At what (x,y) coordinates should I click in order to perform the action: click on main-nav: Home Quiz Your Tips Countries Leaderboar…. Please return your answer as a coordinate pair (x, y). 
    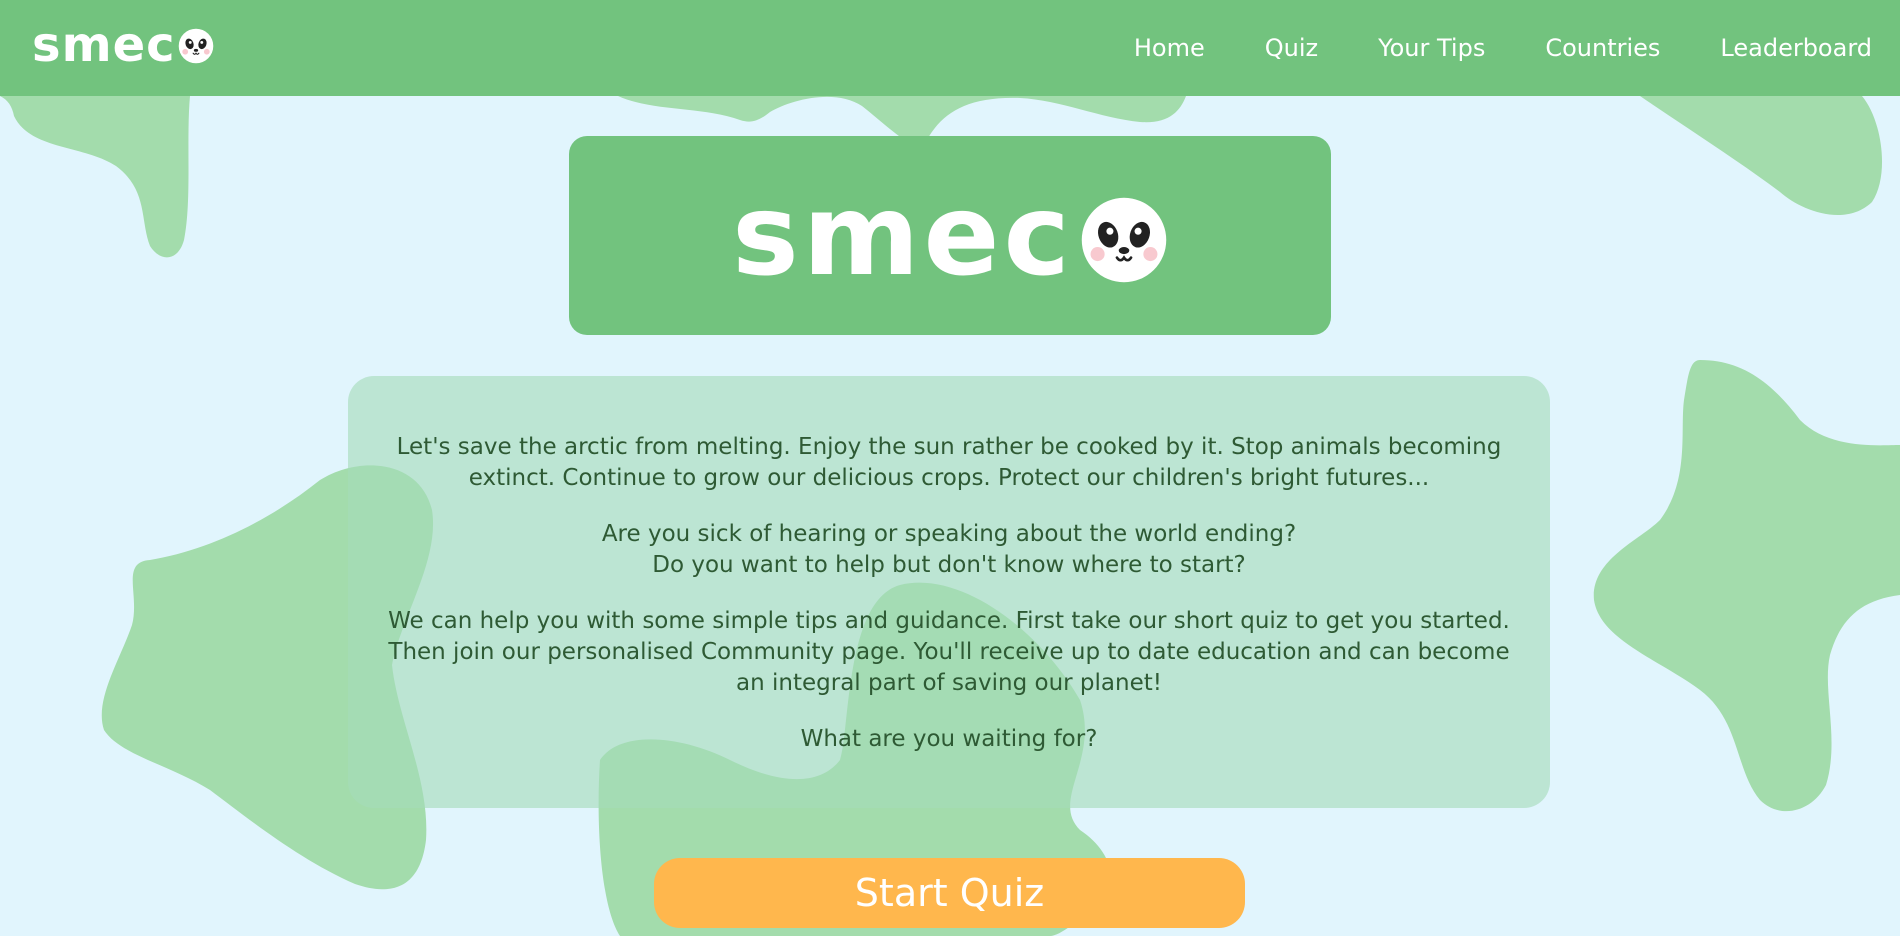
    Looking at the image, I should click on (1473, 48).